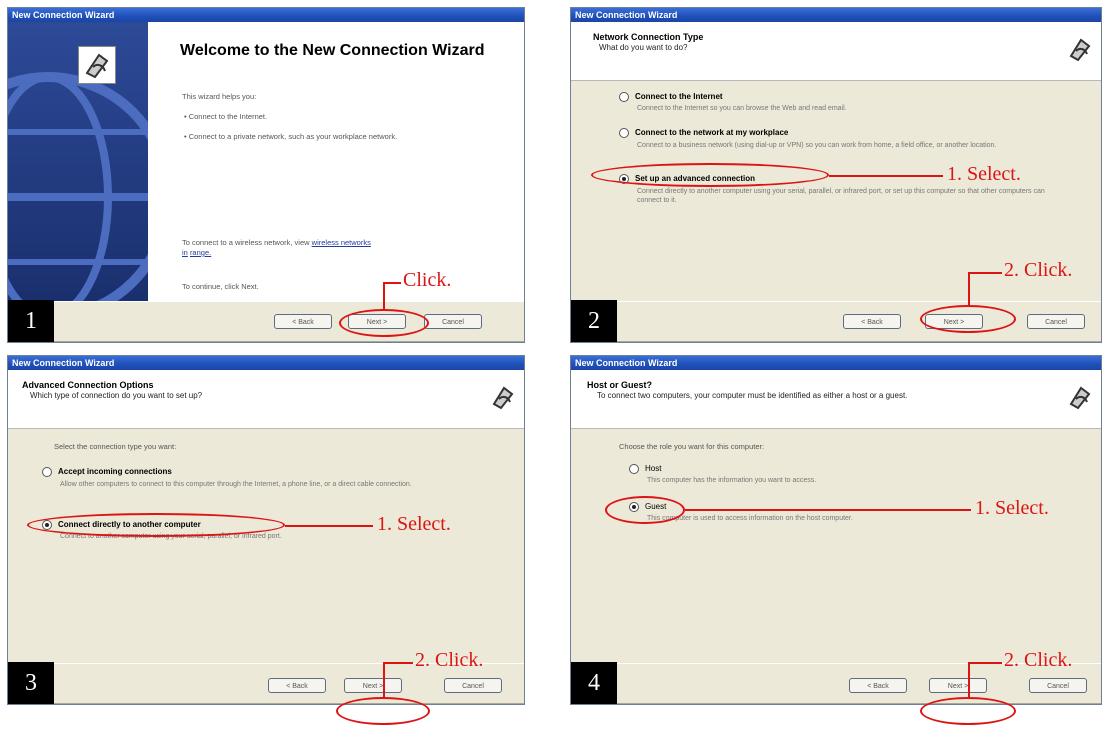 This screenshot has width=1109, height=732. What do you see at coordinates (594, 321) in the screenshot?
I see `step-number: 2` at bounding box center [594, 321].